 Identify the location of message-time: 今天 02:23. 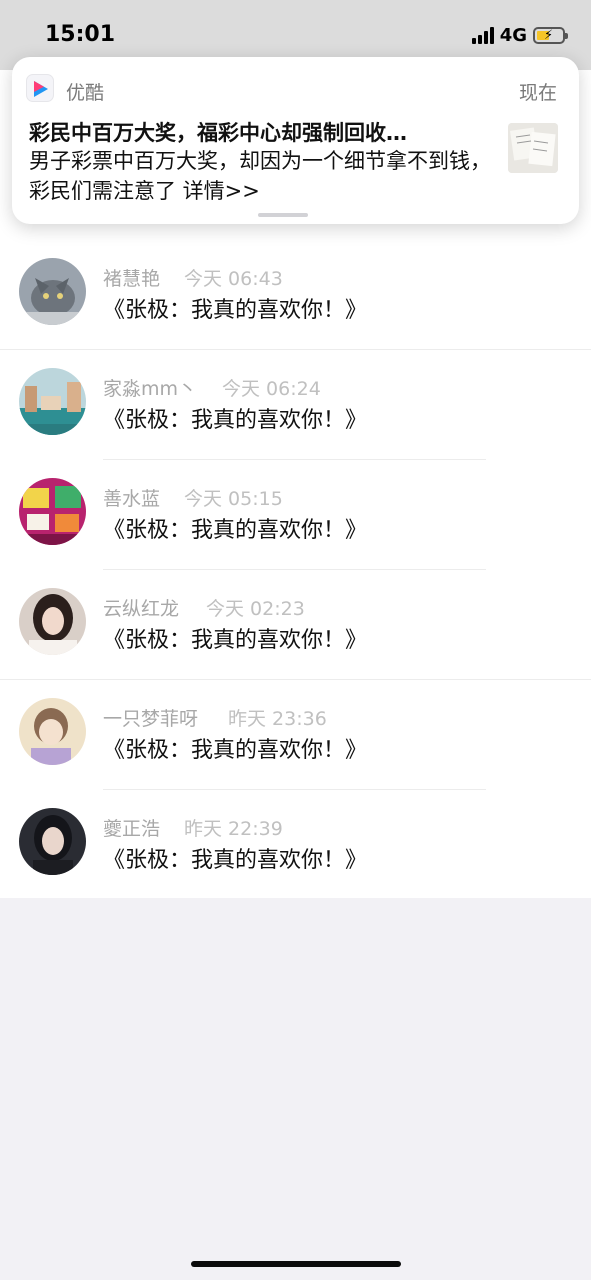
(255, 609).